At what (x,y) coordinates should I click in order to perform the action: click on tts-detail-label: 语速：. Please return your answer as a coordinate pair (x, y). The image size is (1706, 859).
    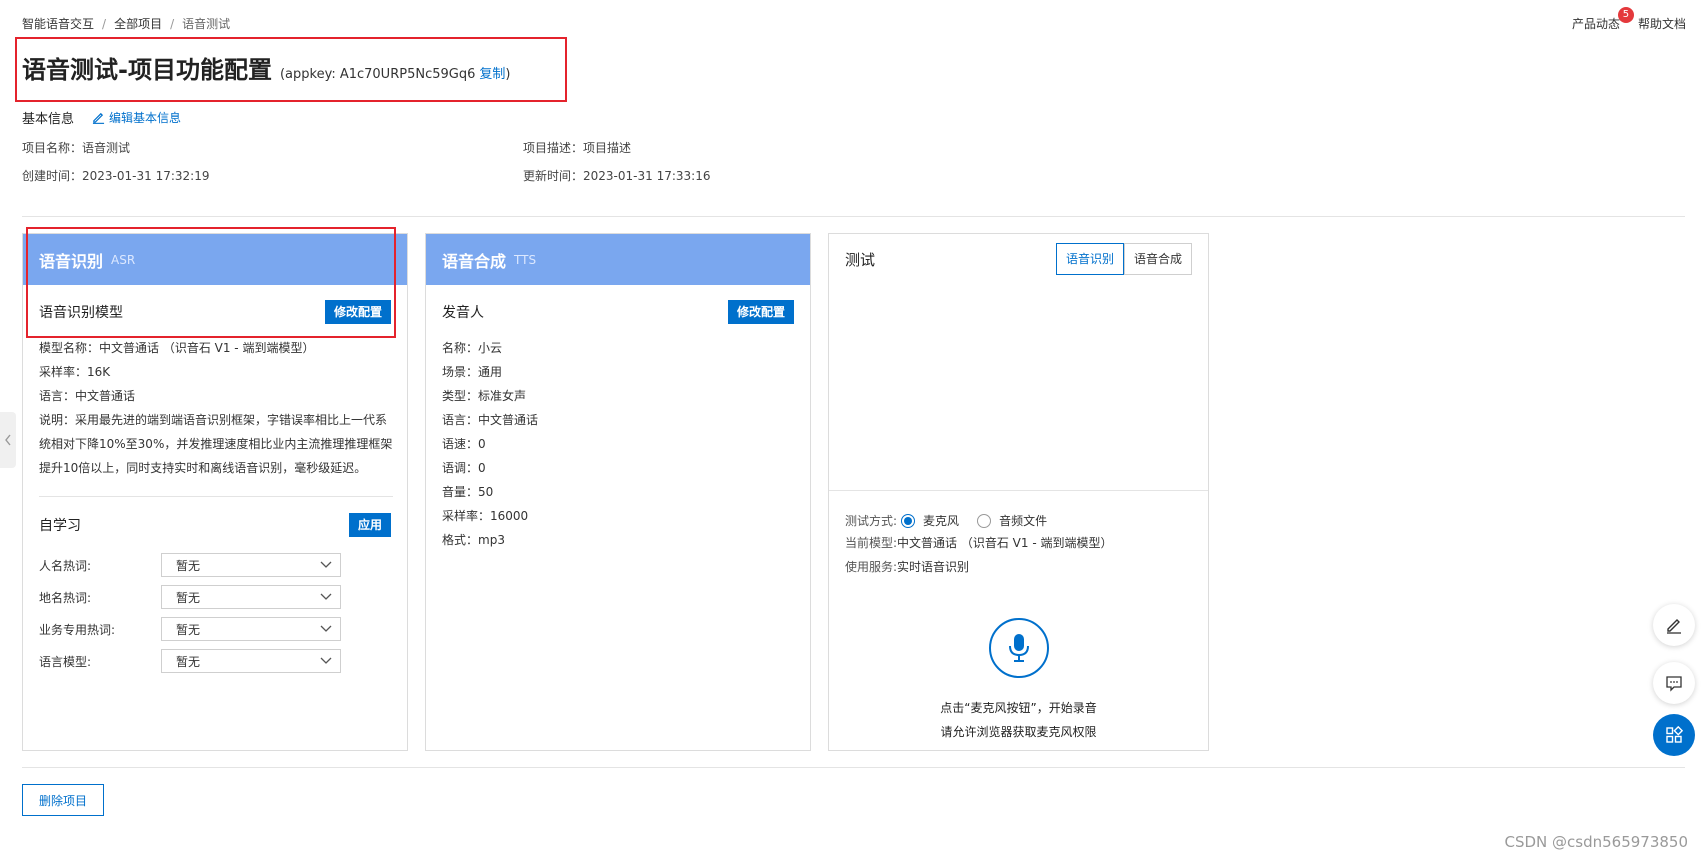
    Looking at the image, I should click on (460, 444).